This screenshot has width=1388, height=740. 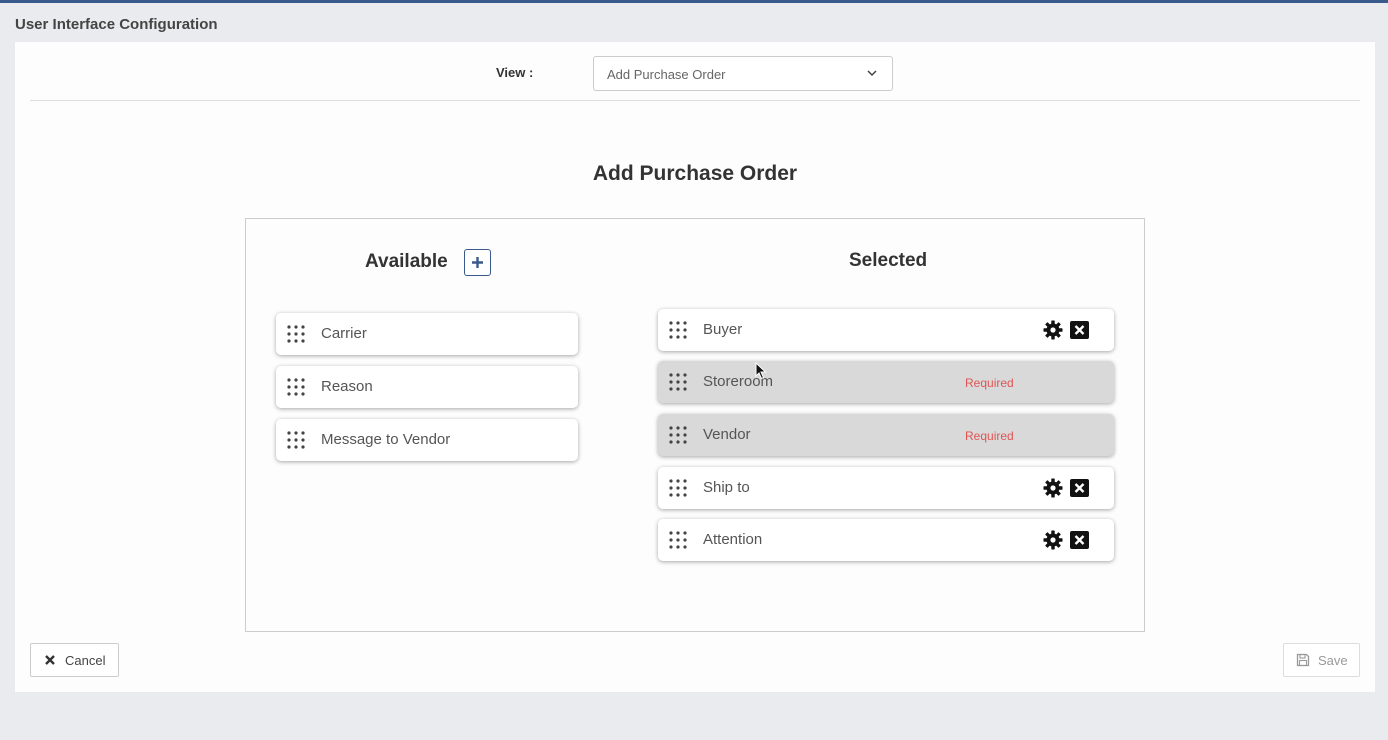 I want to click on available-item-message-to-vendor: Message to Vendor, so click(x=427, y=440).